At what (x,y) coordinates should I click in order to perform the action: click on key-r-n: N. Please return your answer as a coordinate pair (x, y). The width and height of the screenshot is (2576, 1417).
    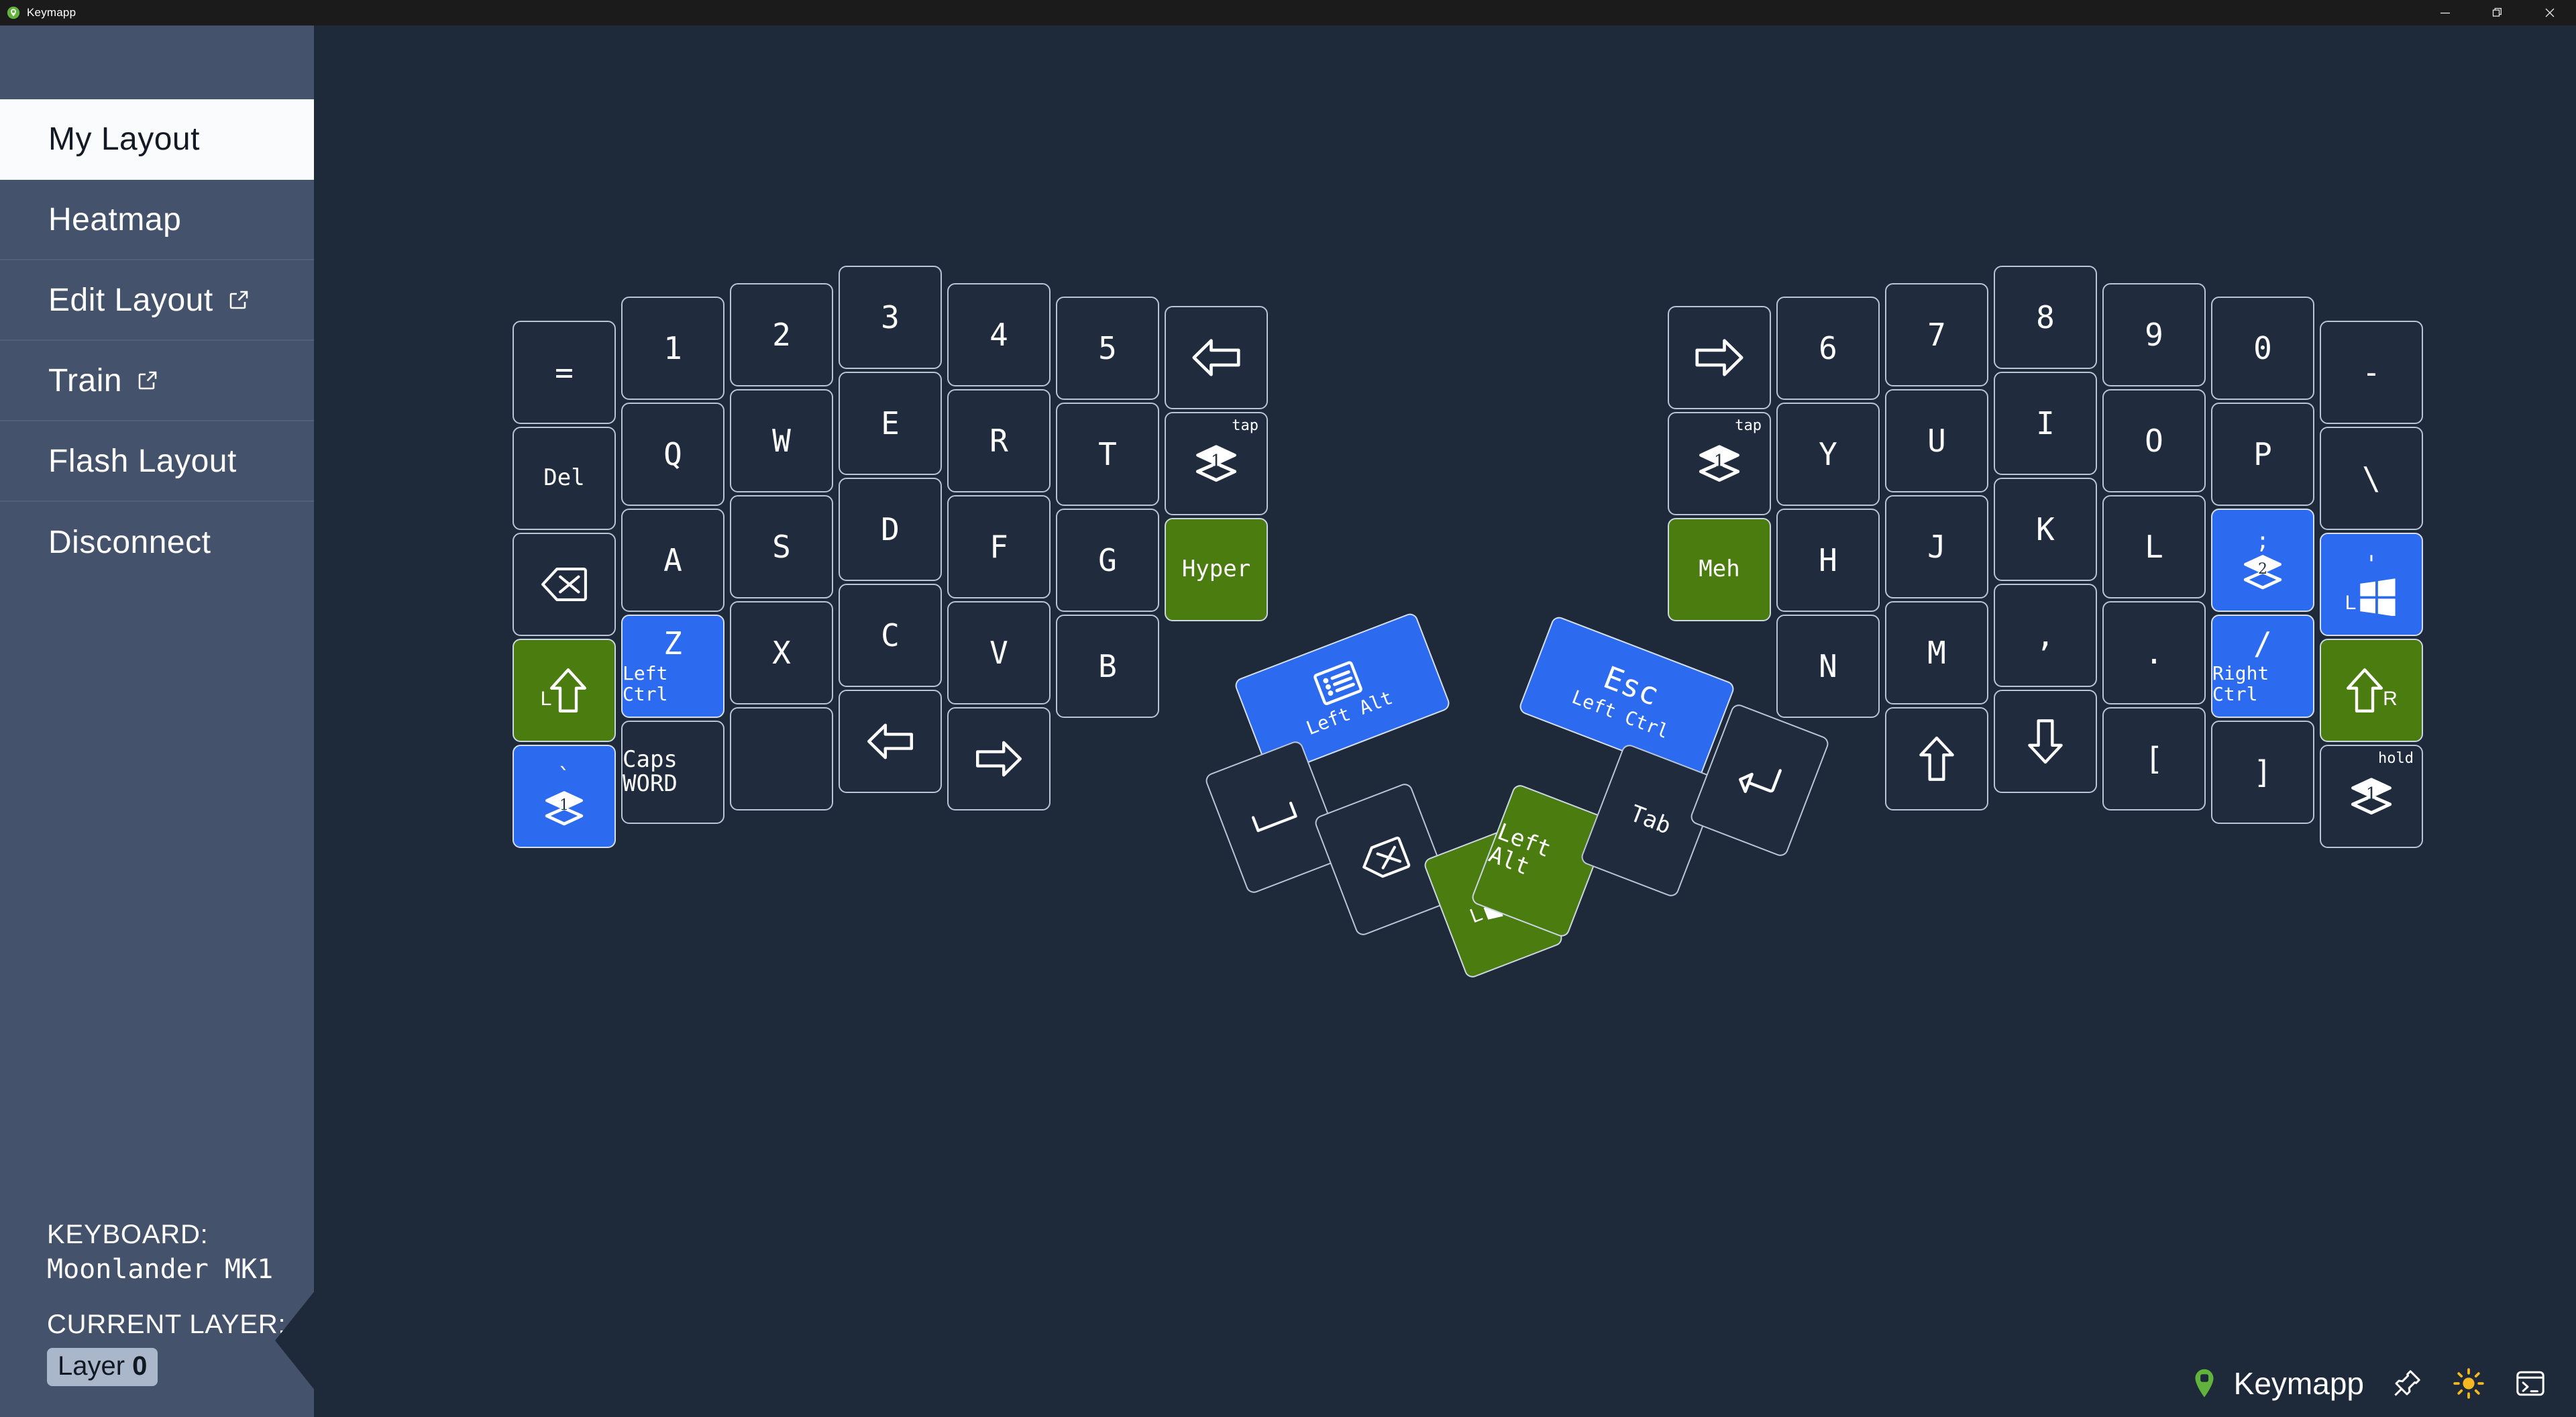
    Looking at the image, I should click on (1828, 666).